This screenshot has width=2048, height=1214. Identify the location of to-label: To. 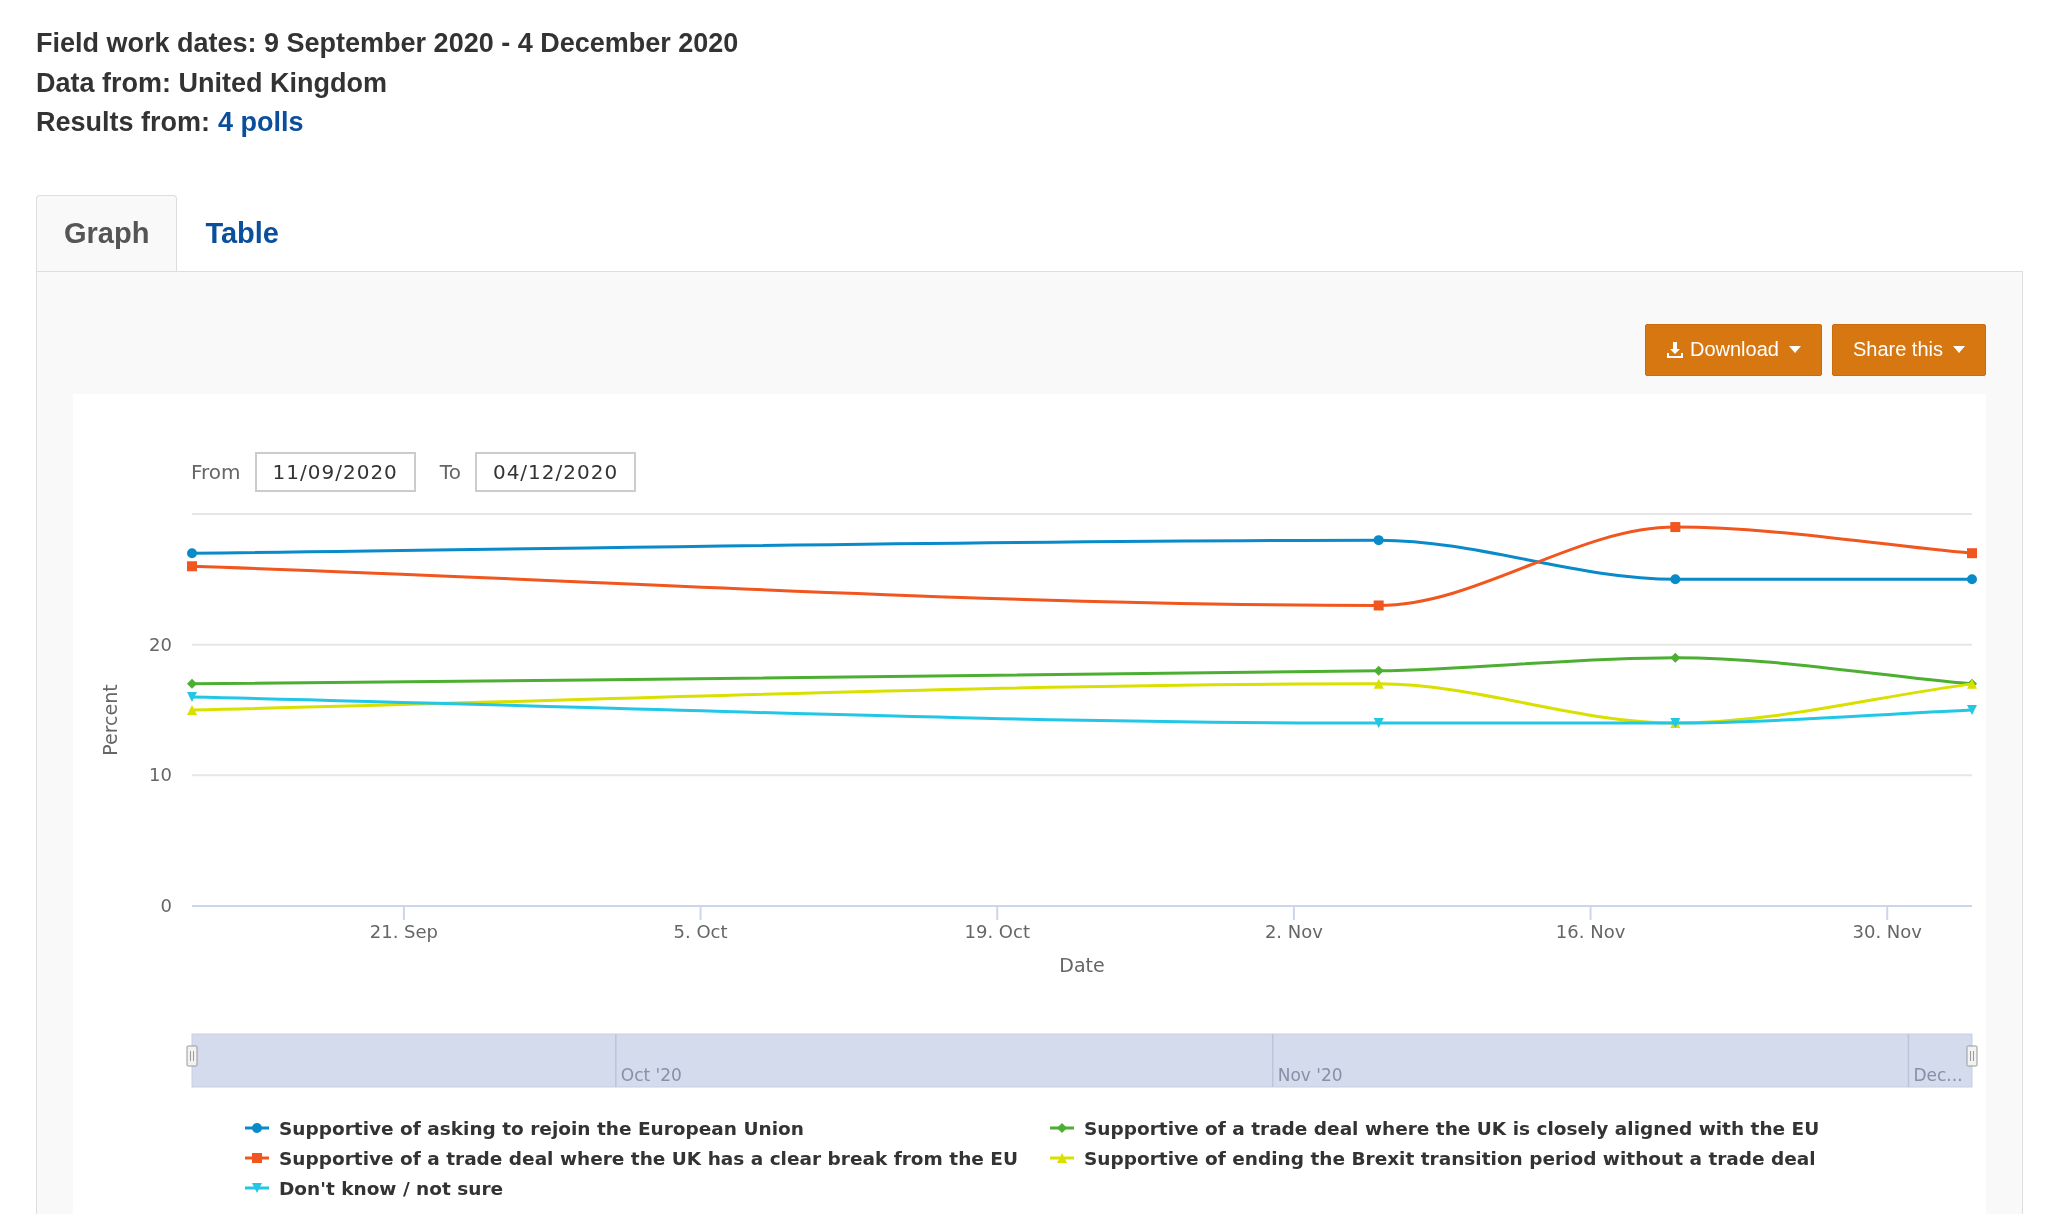
(450, 471).